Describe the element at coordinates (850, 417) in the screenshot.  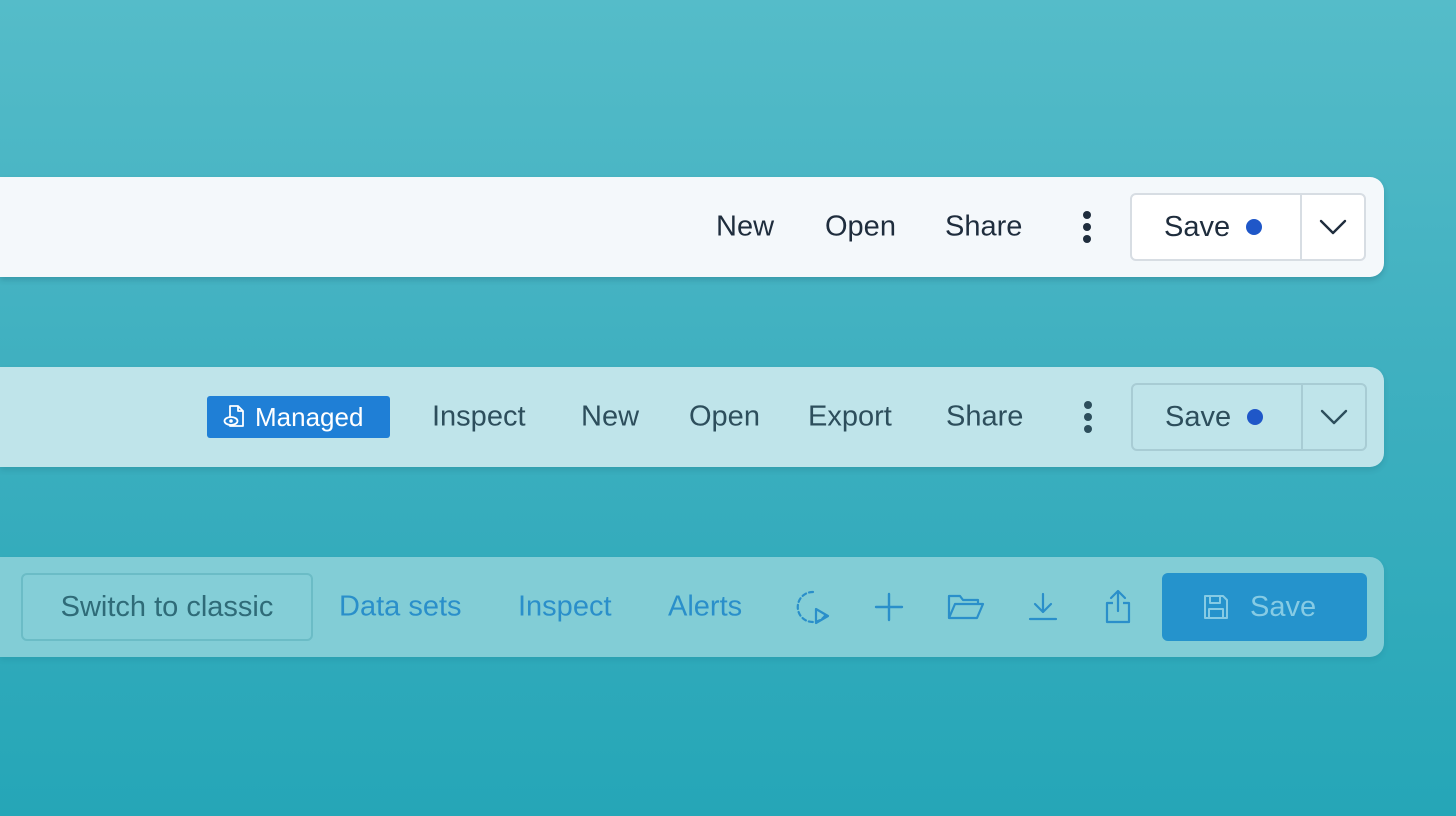
I see `export-menu-item: Export` at that location.